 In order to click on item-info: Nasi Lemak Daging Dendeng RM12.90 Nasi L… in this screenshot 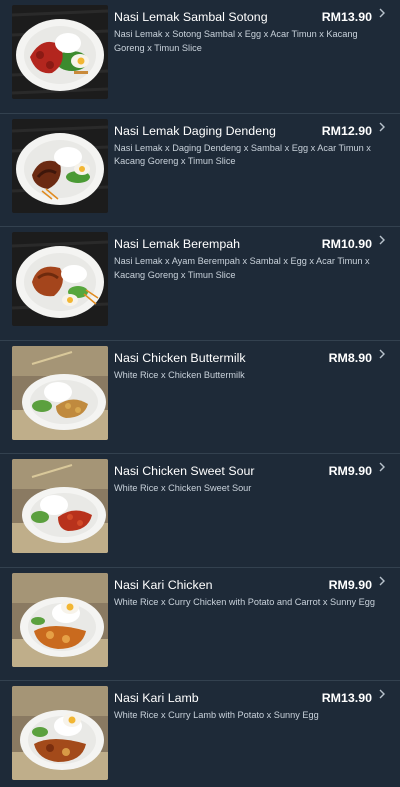, I will do `click(243, 144)`.